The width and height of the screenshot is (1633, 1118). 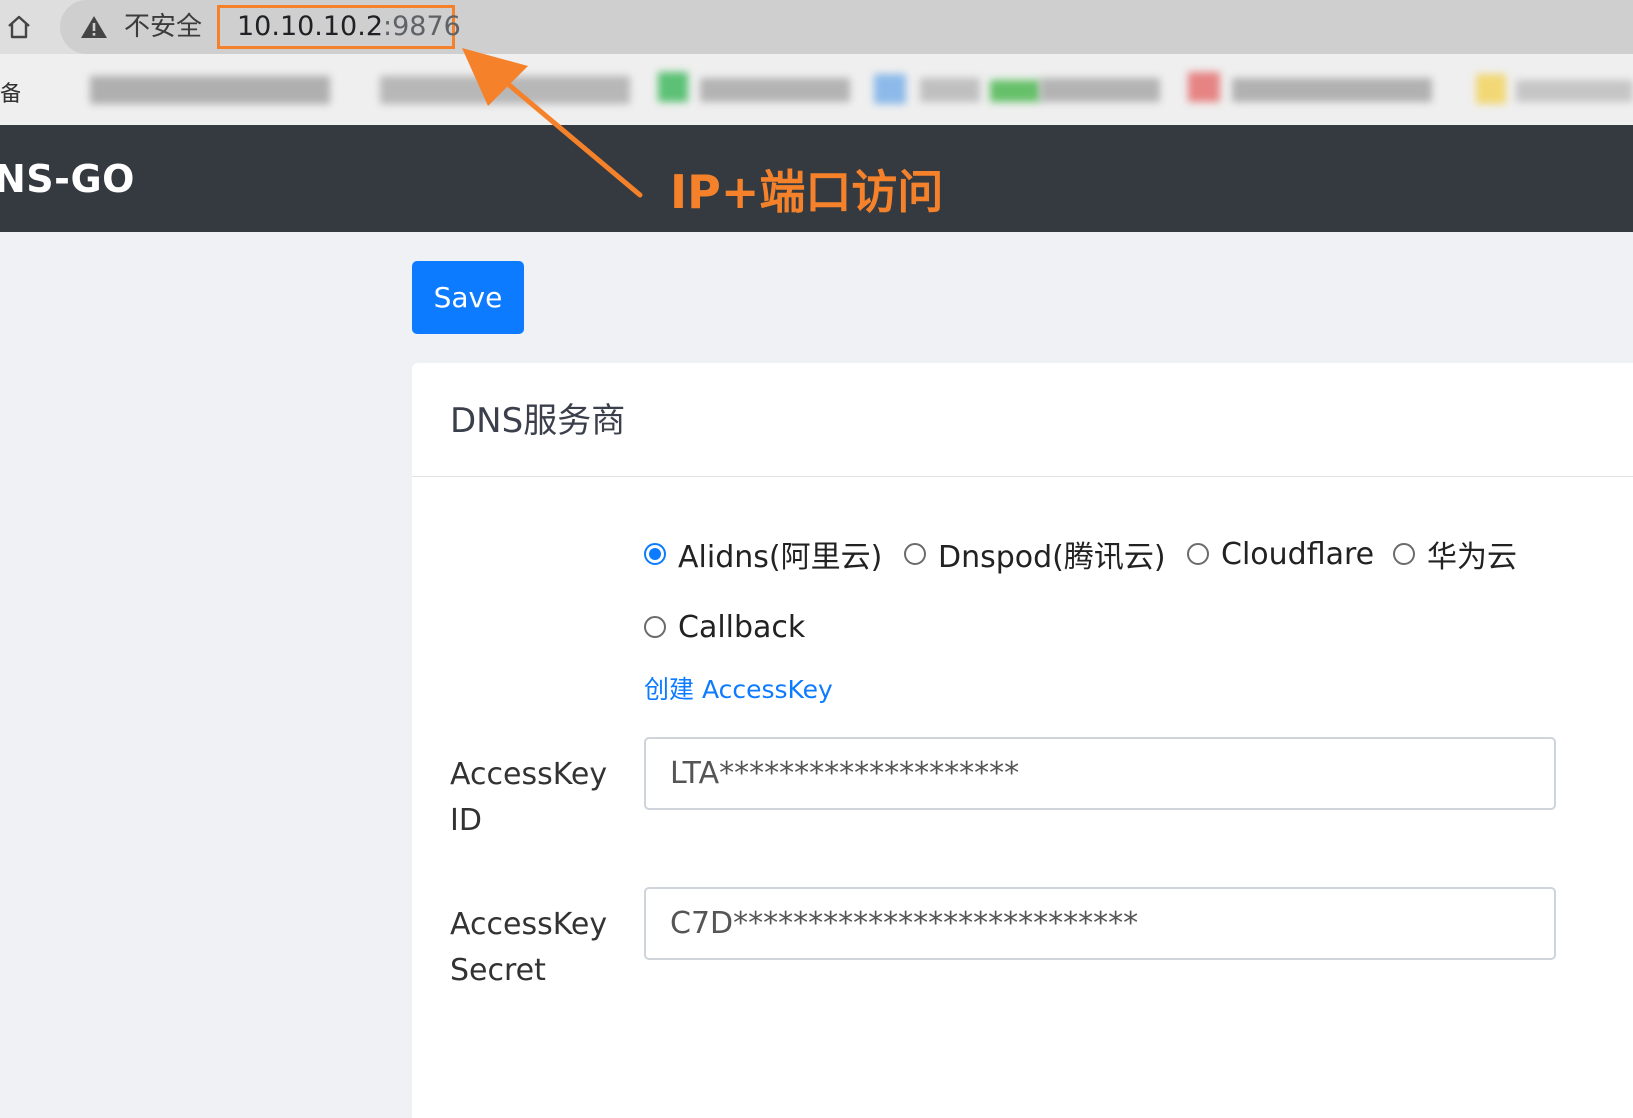 I want to click on security-status: 不安全, so click(x=163, y=27).